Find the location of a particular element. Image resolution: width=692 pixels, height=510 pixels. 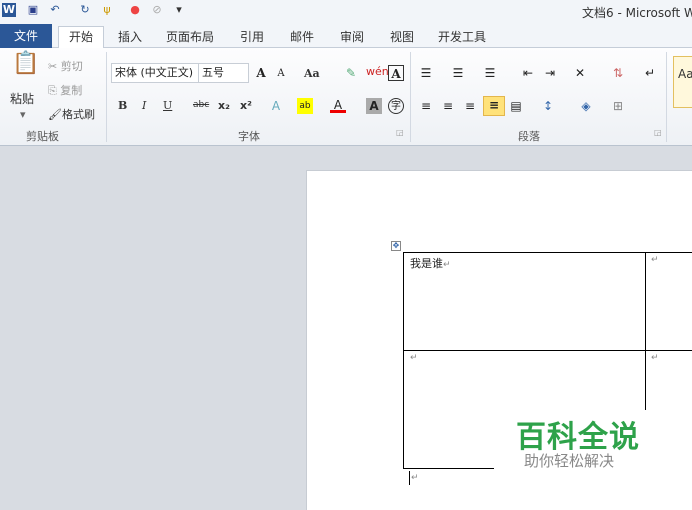

paint-icon: ψ is located at coordinates (107, 10).